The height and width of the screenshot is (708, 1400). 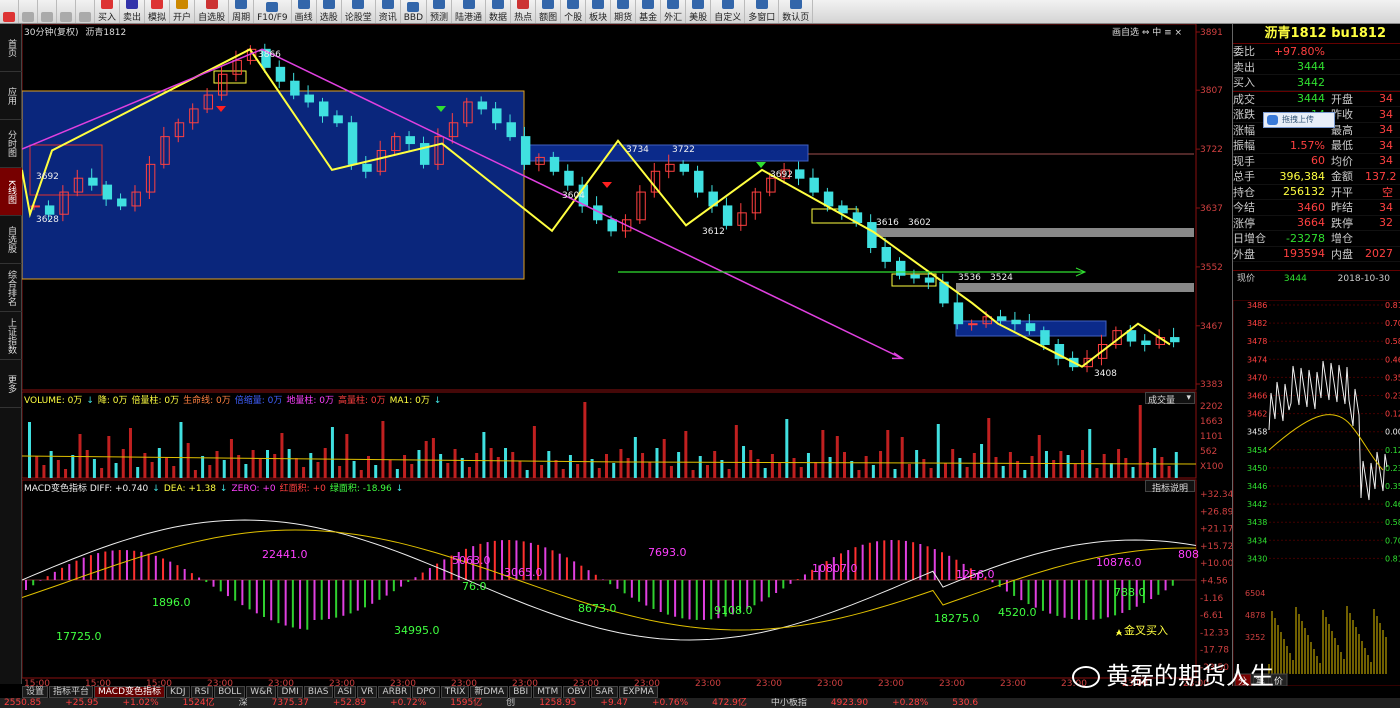 What do you see at coordinates (241, 4) in the screenshot?
I see `cycle-icon` at bounding box center [241, 4].